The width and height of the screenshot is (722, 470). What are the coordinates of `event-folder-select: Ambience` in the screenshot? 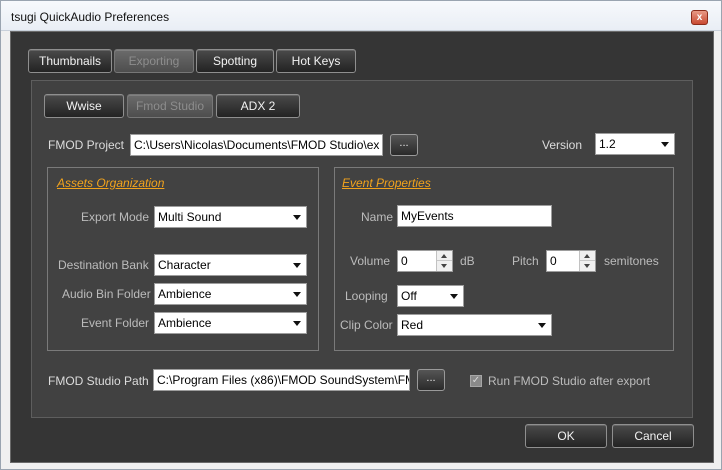 It's located at (230, 323).